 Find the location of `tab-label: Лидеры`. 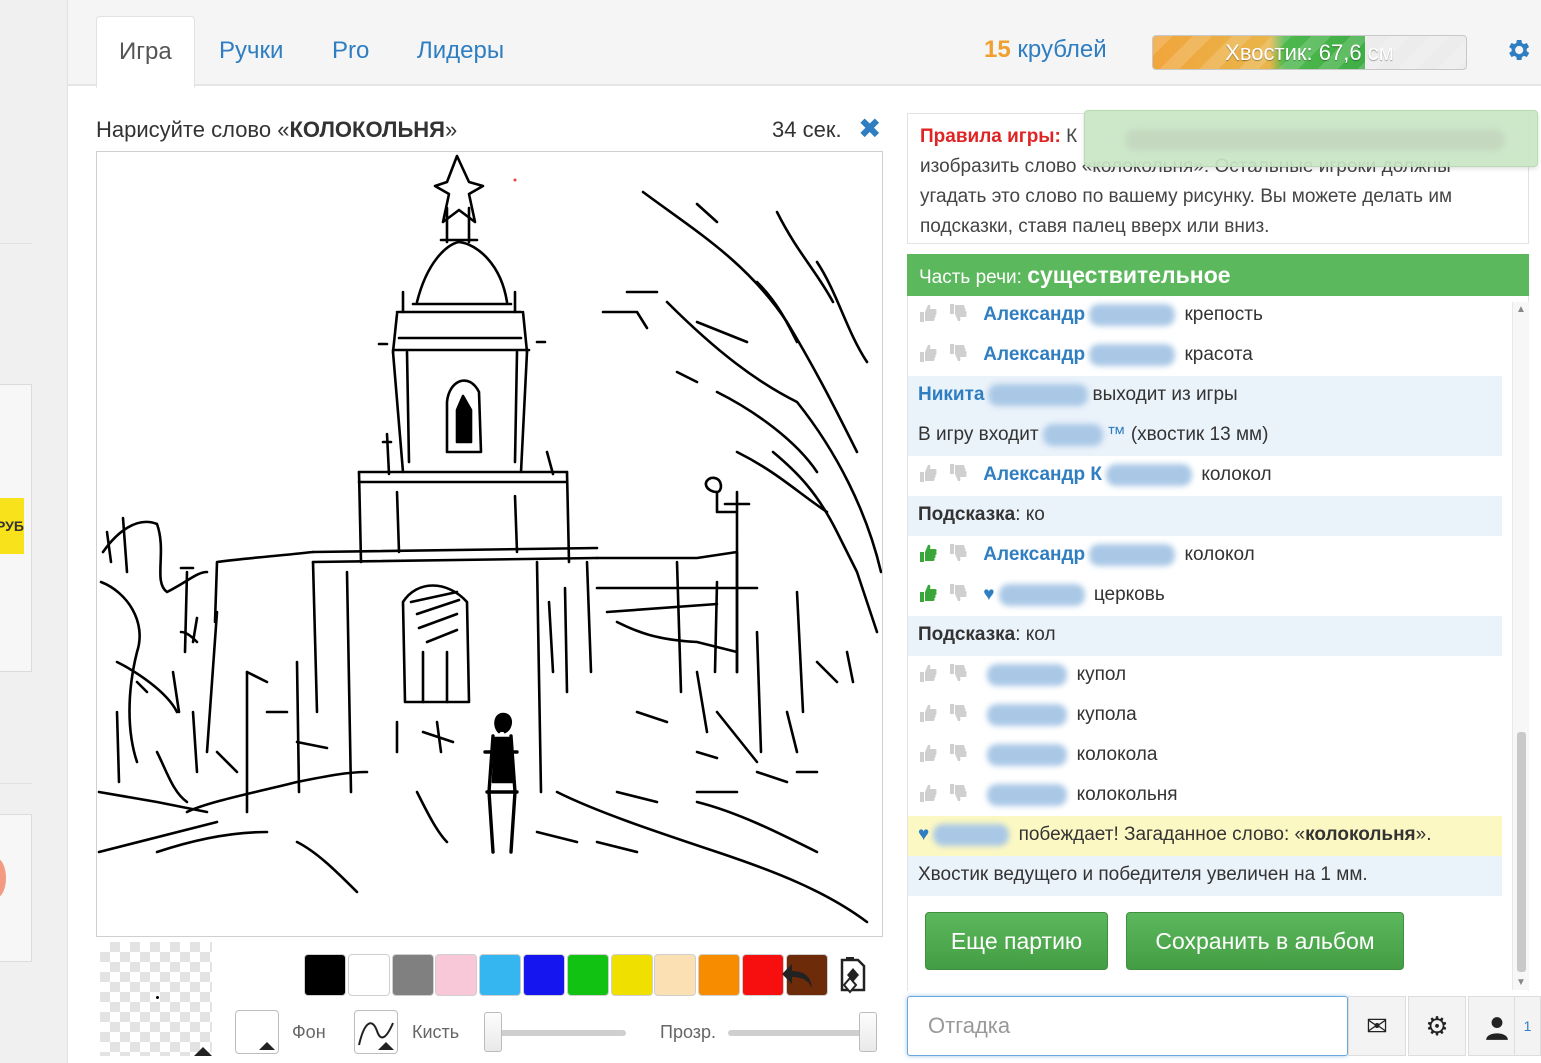

tab-label: Лидеры is located at coordinates (461, 50).